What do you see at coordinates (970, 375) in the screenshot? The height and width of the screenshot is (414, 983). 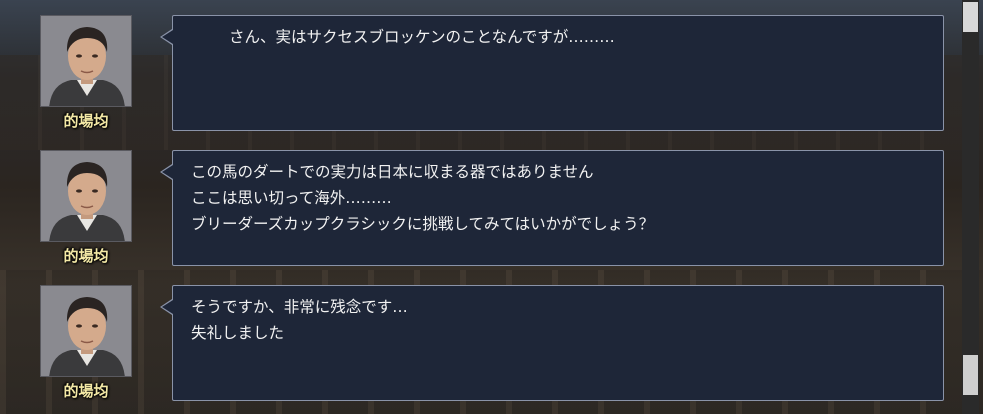 I see `scrollbar-thumb` at bounding box center [970, 375].